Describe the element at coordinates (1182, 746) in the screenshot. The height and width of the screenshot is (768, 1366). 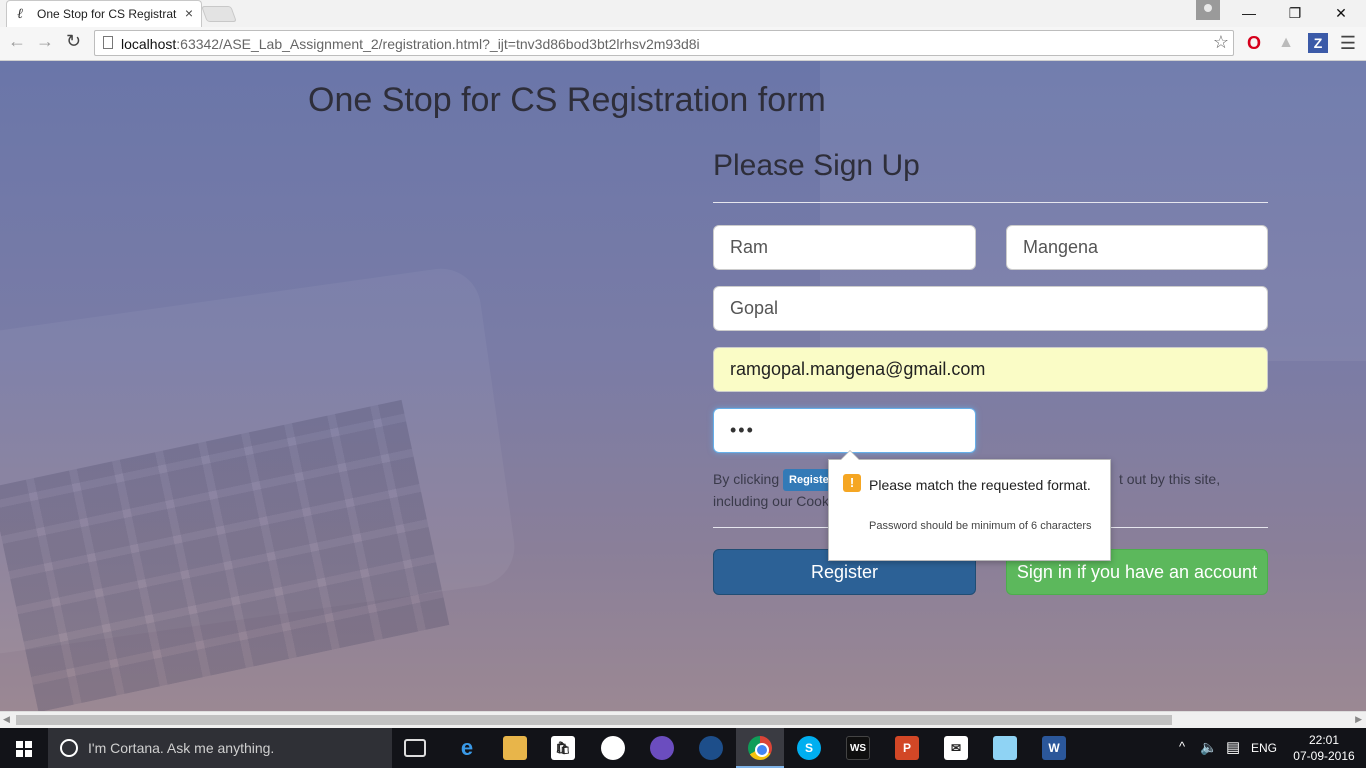
I see `tray-chevron-icon: ^` at that location.